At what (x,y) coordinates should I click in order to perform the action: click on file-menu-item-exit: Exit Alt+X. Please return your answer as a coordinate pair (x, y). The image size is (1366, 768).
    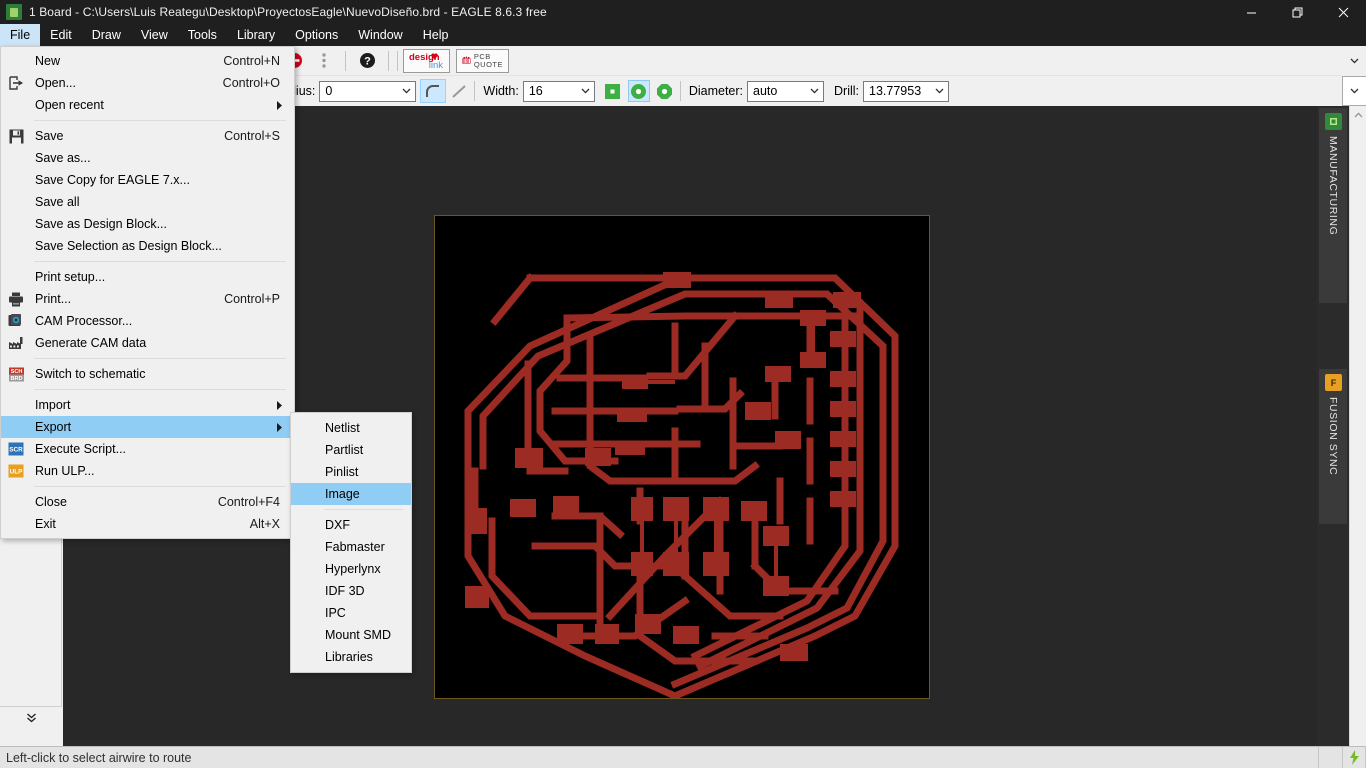
    Looking at the image, I should click on (147, 524).